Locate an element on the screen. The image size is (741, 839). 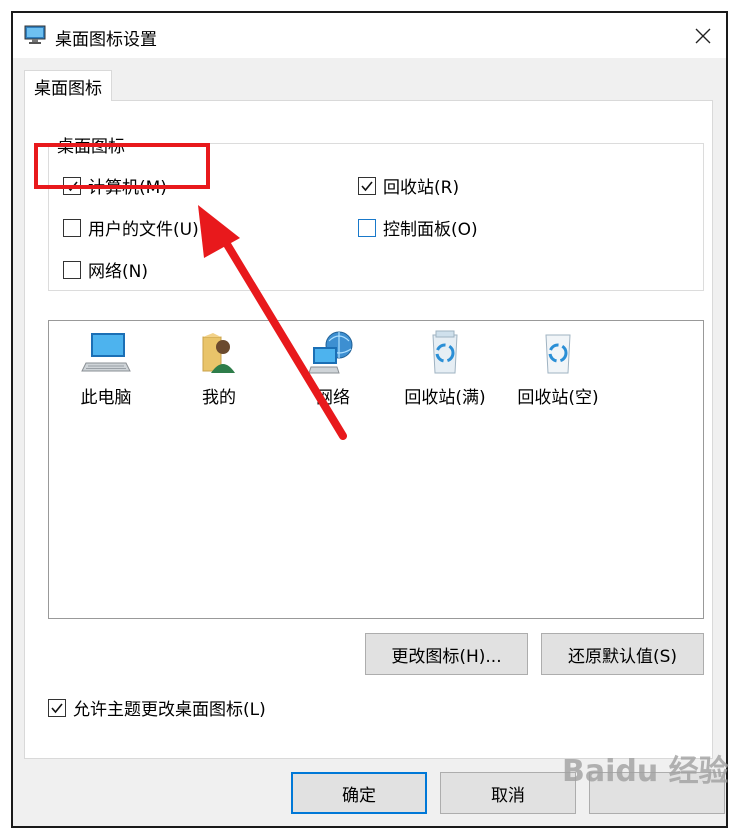
close-button is located at coordinates (703, 35).